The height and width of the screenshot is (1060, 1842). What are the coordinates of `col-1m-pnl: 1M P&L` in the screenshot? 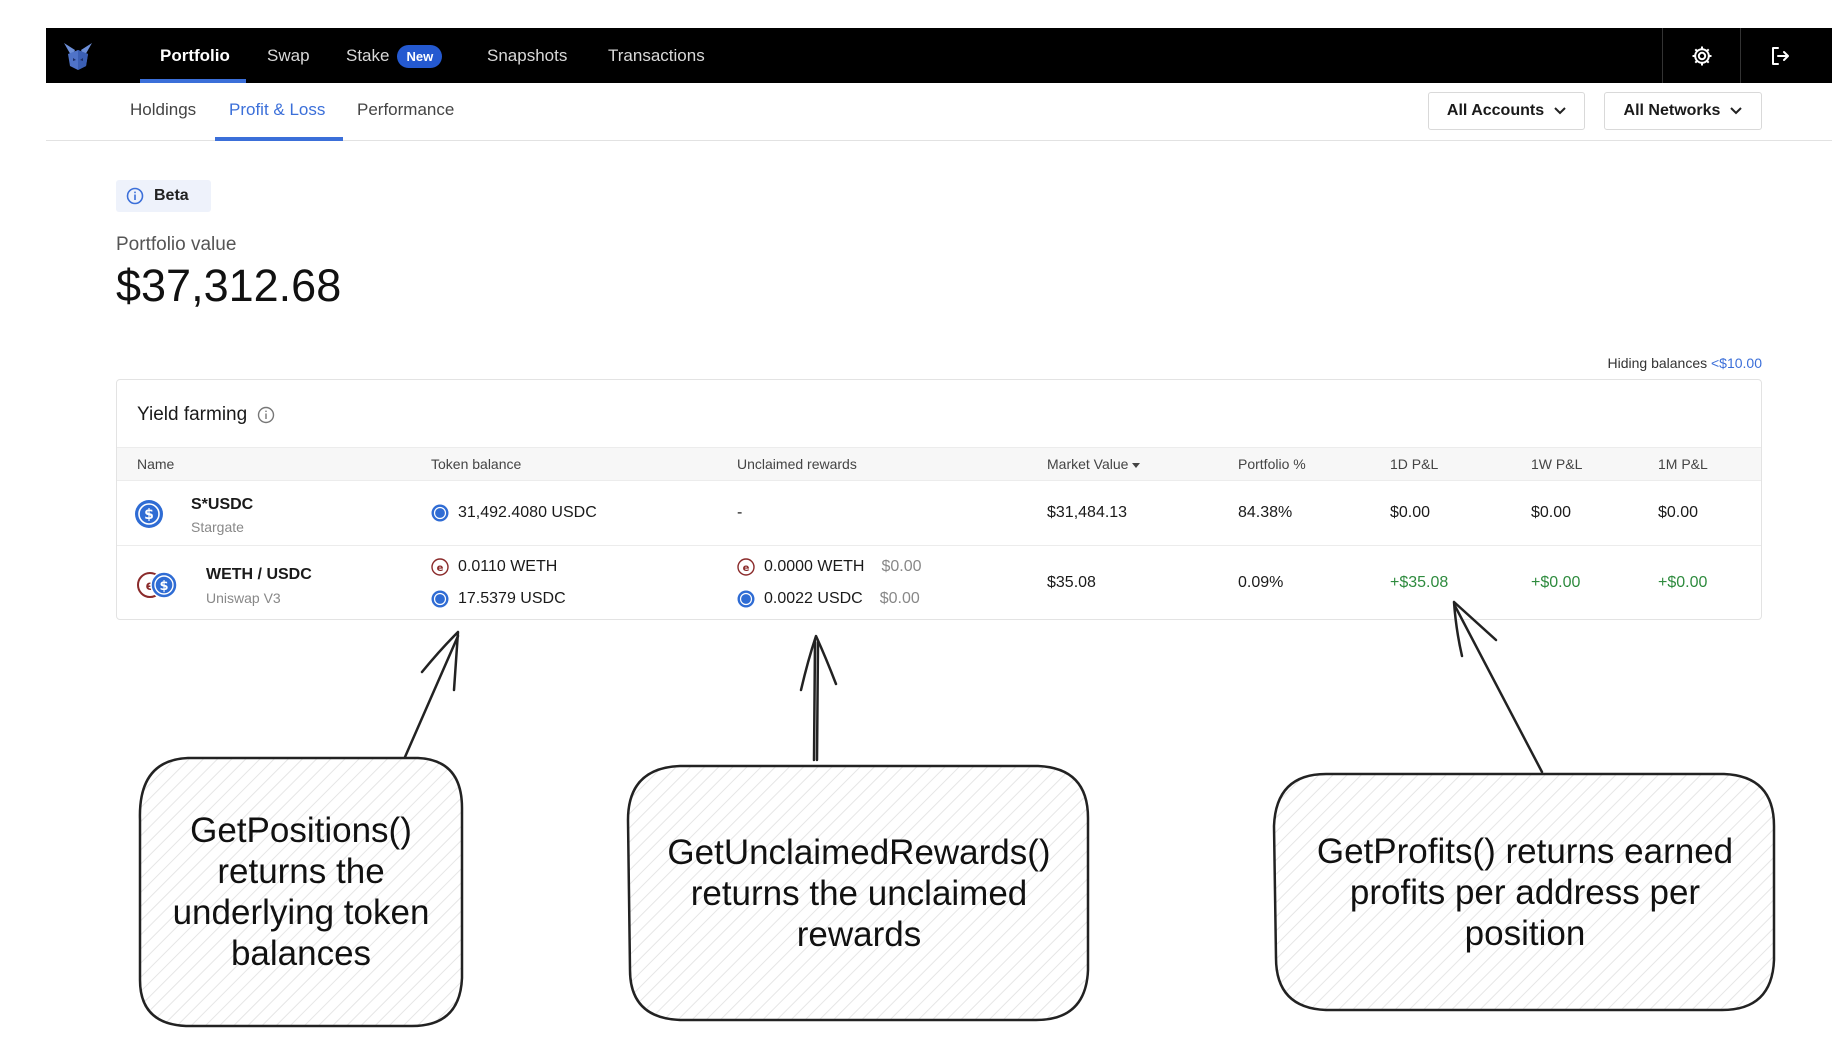 It's located at (1683, 464).